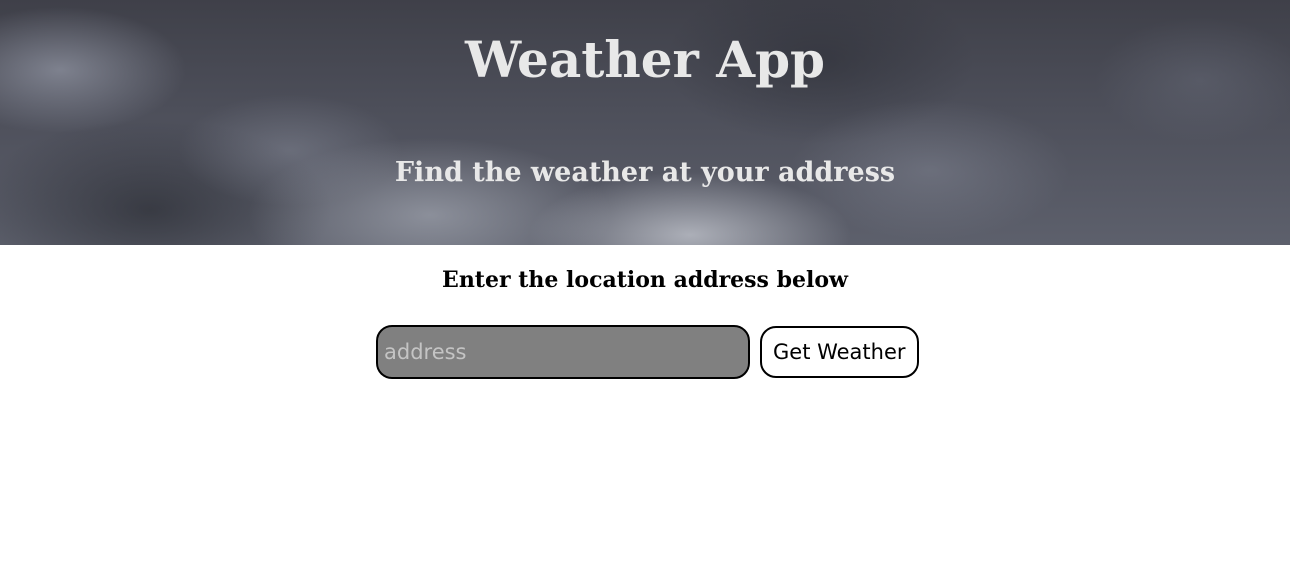 Image resolution: width=1290 pixels, height=579 pixels. What do you see at coordinates (645, 280) in the screenshot?
I see `address-prompt: Enter the location address below` at bounding box center [645, 280].